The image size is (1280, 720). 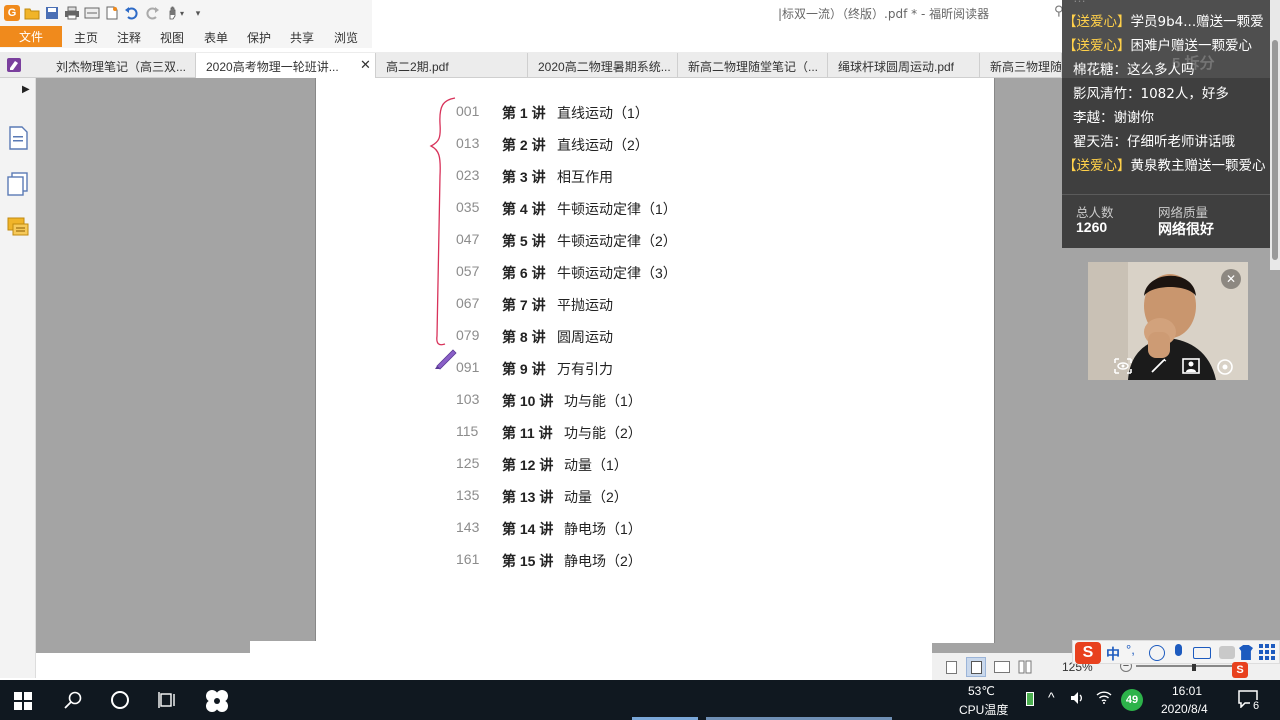 What do you see at coordinates (52, 13) in the screenshot?
I see `save-icon` at bounding box center [52, 13].